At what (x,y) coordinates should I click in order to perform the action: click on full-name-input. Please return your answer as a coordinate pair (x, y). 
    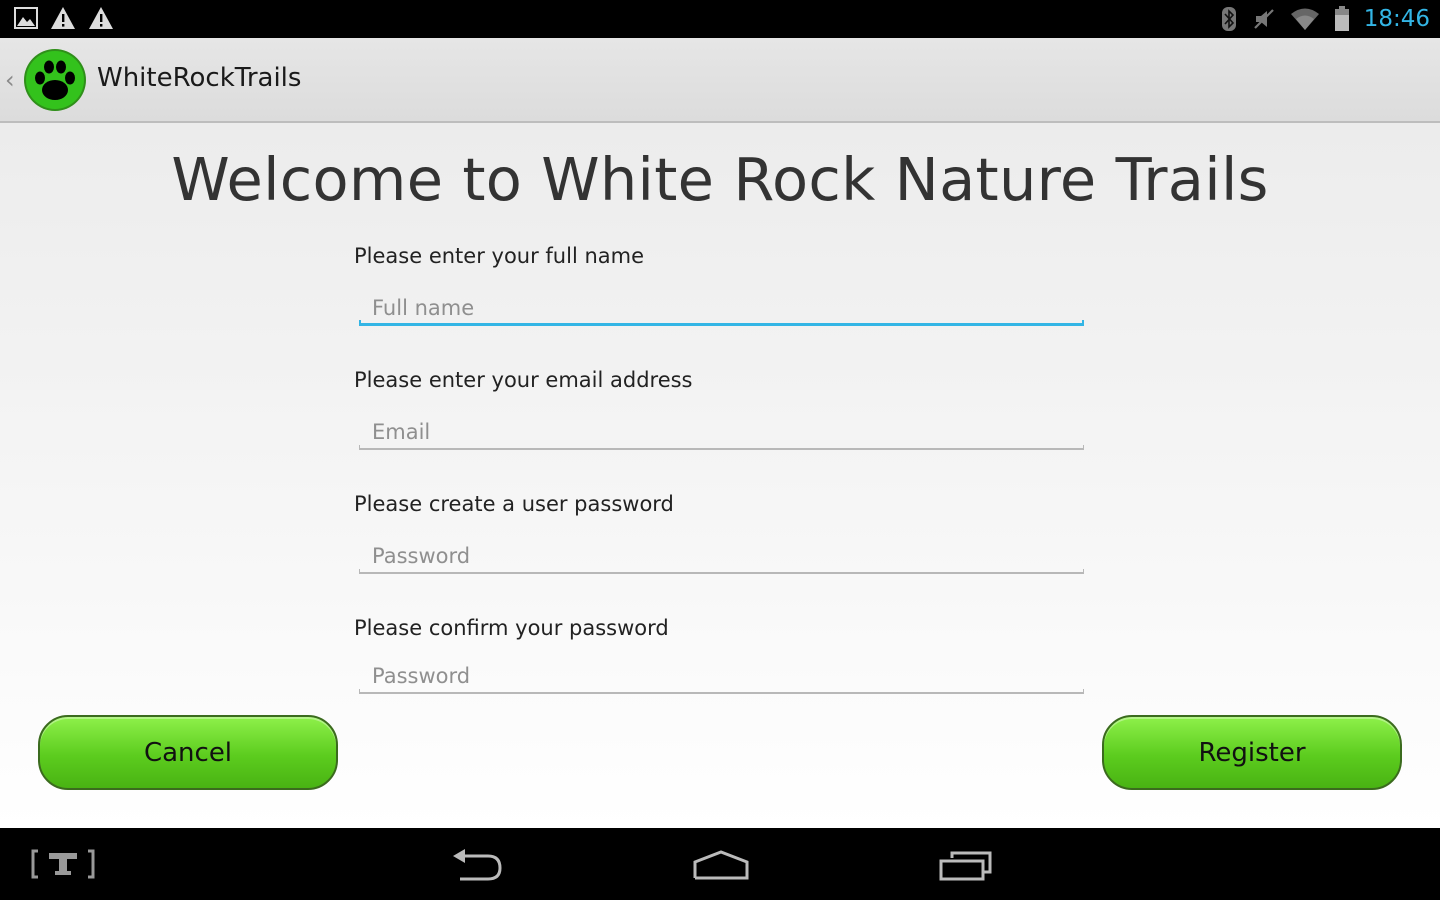
    Looking at the image, I should click on (721, 308).